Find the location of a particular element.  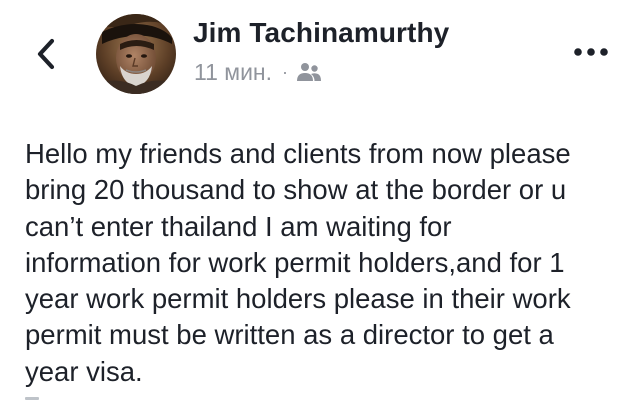

more-horizontal-icon is located at coordinates (591, 52).